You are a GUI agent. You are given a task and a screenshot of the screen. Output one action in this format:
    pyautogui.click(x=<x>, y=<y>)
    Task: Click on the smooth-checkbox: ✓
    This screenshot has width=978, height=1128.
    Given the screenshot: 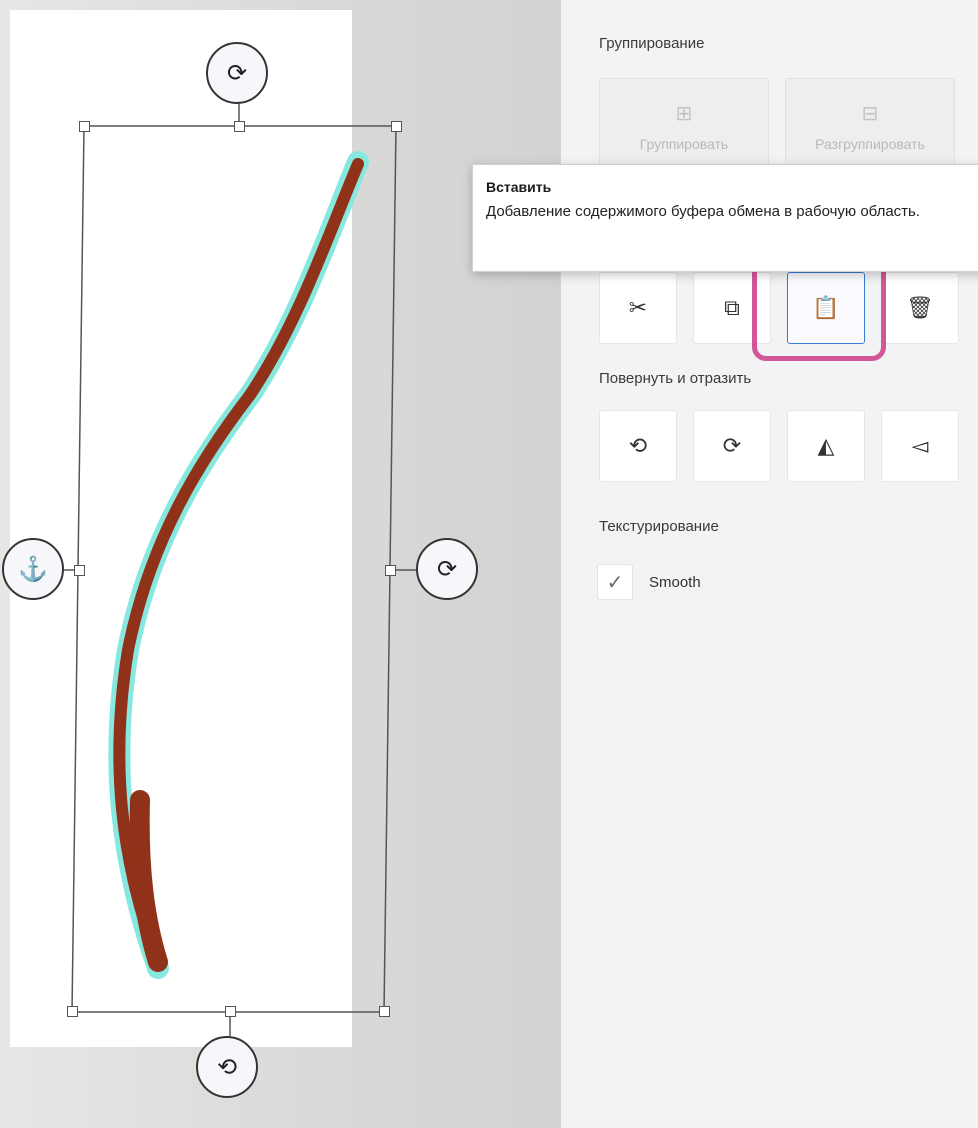 What is the action you would take?
    pyautogui.click(x=615, y=582)
    